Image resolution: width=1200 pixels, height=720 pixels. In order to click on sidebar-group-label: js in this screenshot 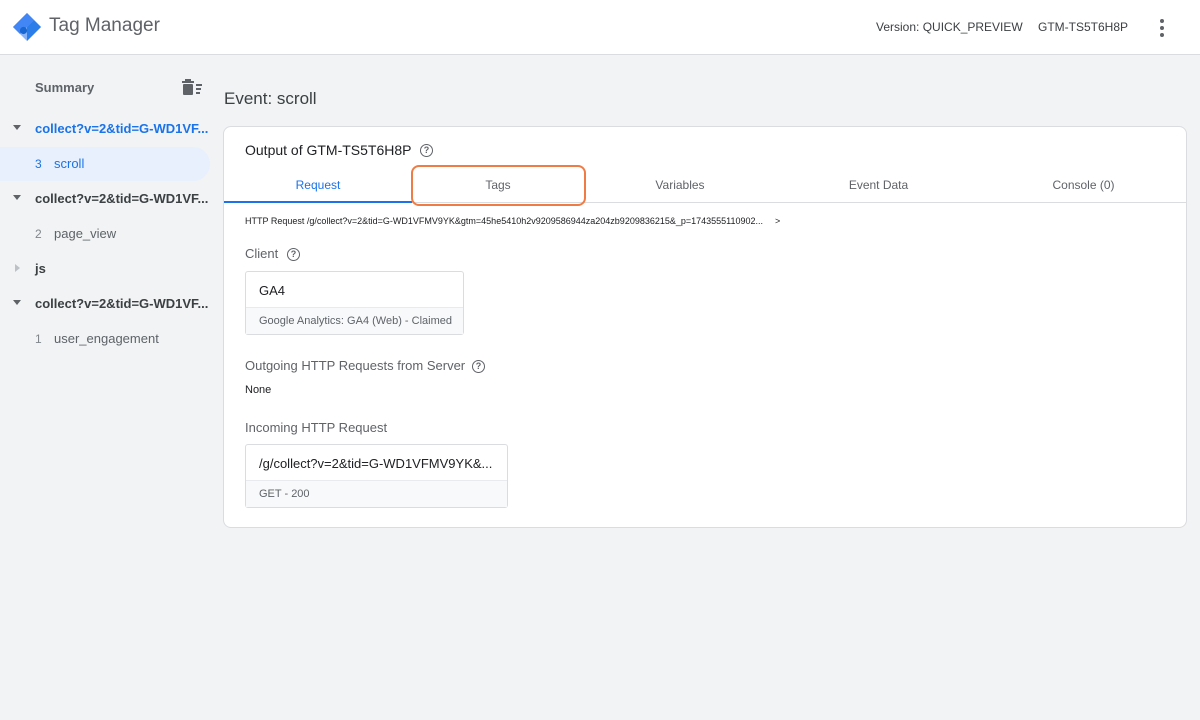, I will do `click(40, 268)`.